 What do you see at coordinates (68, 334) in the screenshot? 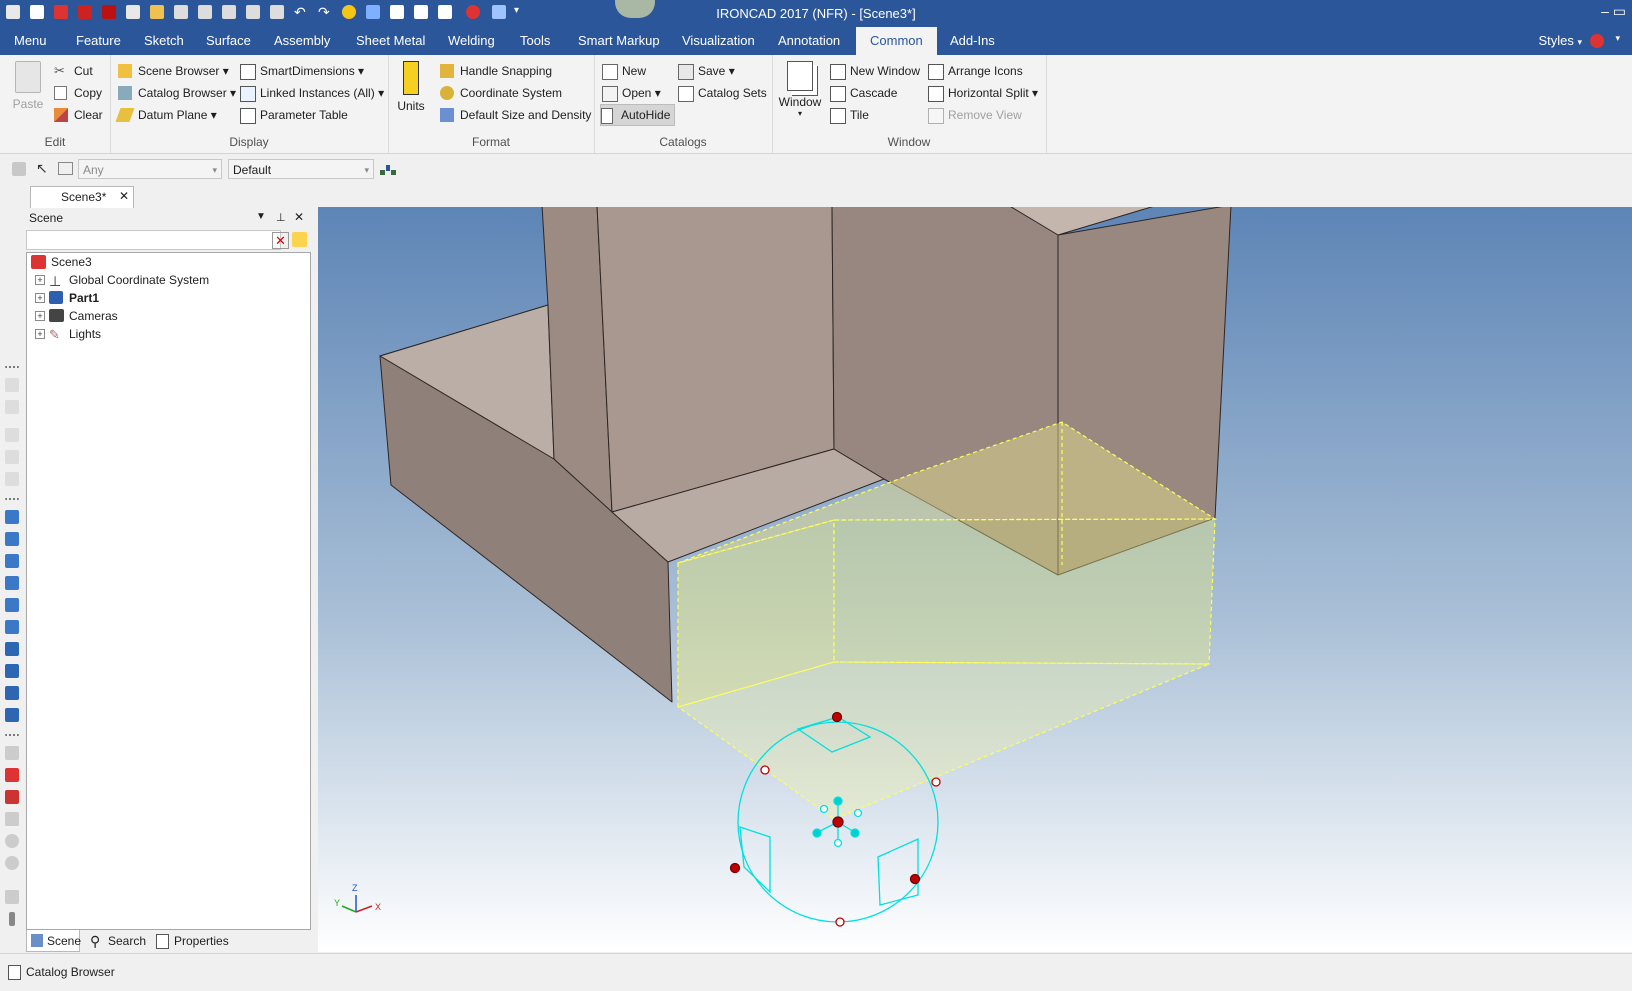
I see `tree-item-lights: + ✎ Lights` at bounding box center [68, 334].